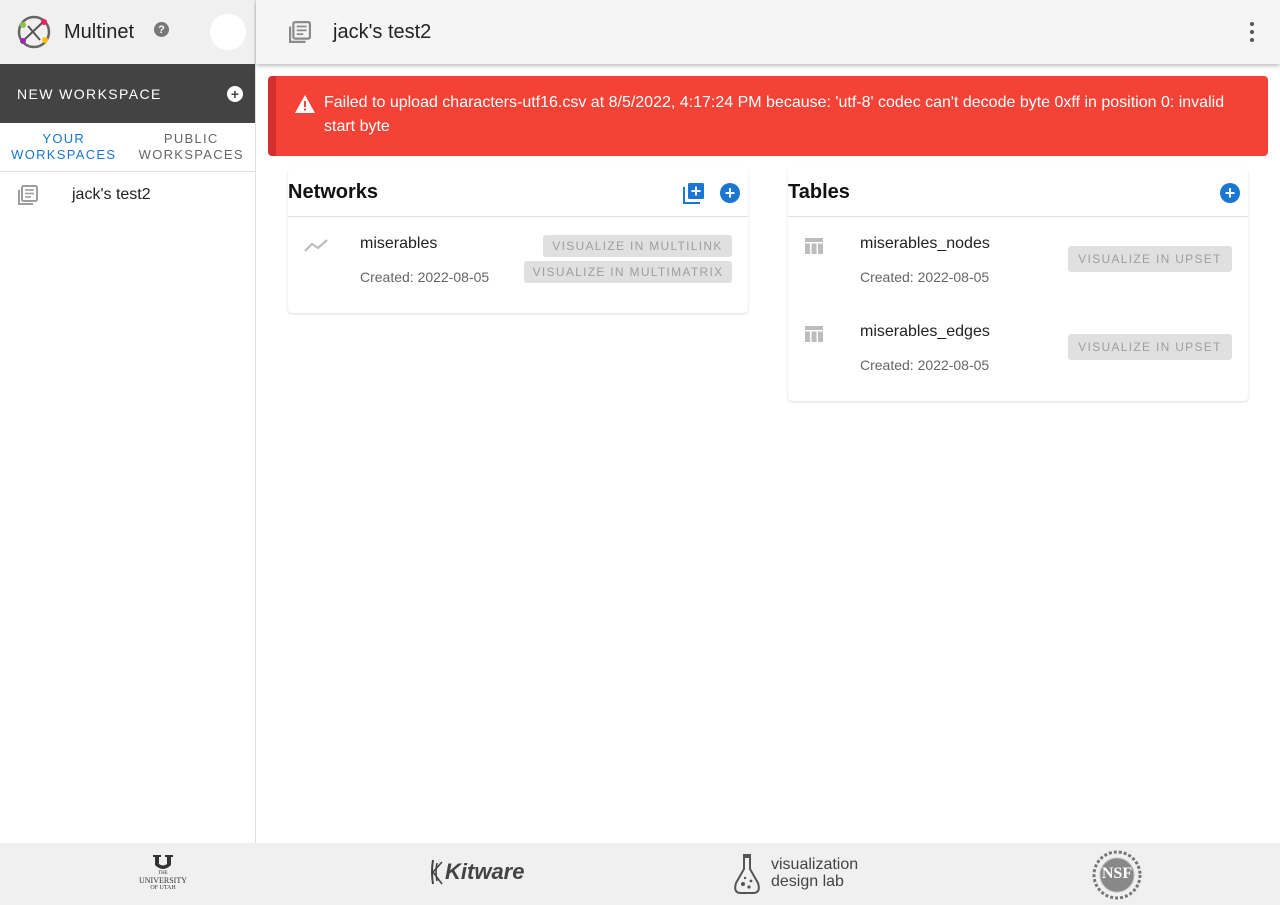 The width and height of the screenshot is (1280, 905). What do you see at coordinates (316, 245) in the screenshot?
I see `network-line-icon` at bounding box center [316, 245].